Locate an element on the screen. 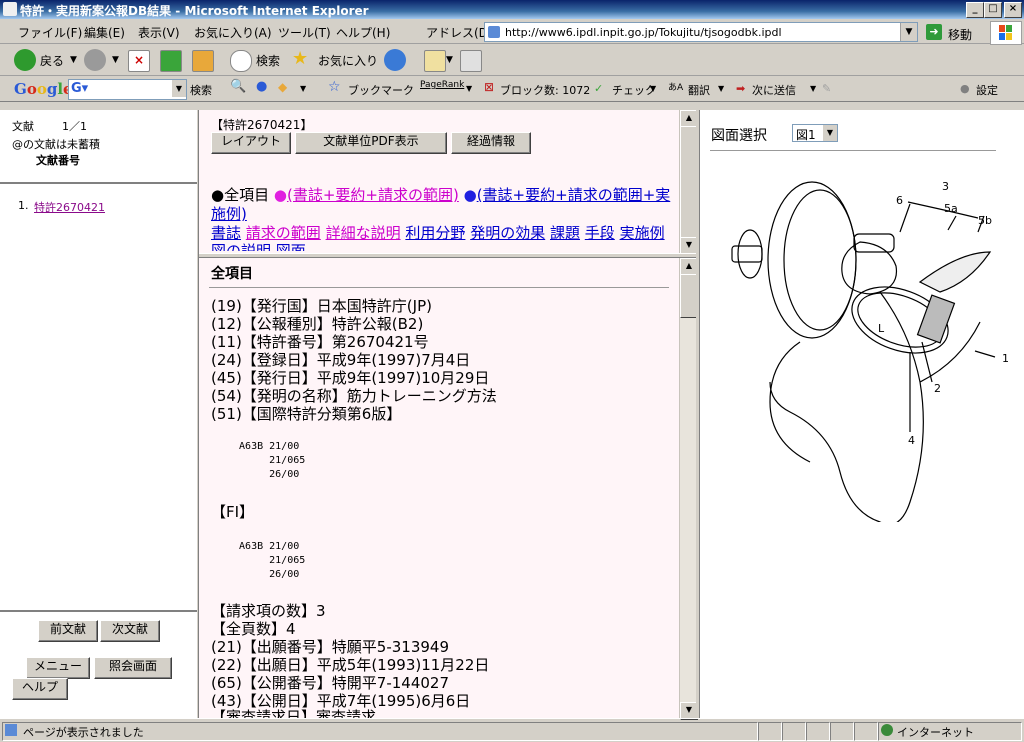 This screenshot has width=1024, height=742. unsaved-note: @の文献は未蓄積 is located at coordinates (56, 144).